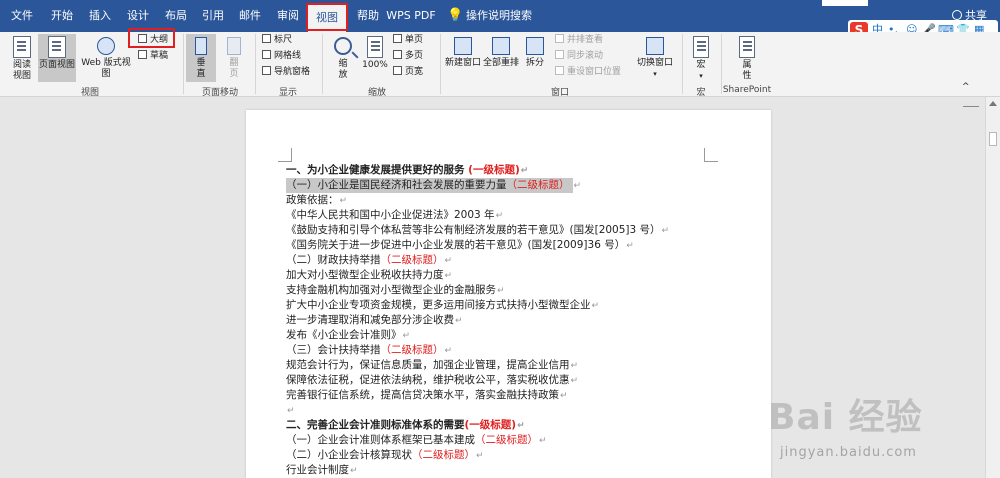 Image resolution: width=1000 pixels, height=478 pixels. What do you see at coordinates (494, 170) in the screenshot?
I see `heading-level-tag: (一级标题)` at bounding box center [494, 170].